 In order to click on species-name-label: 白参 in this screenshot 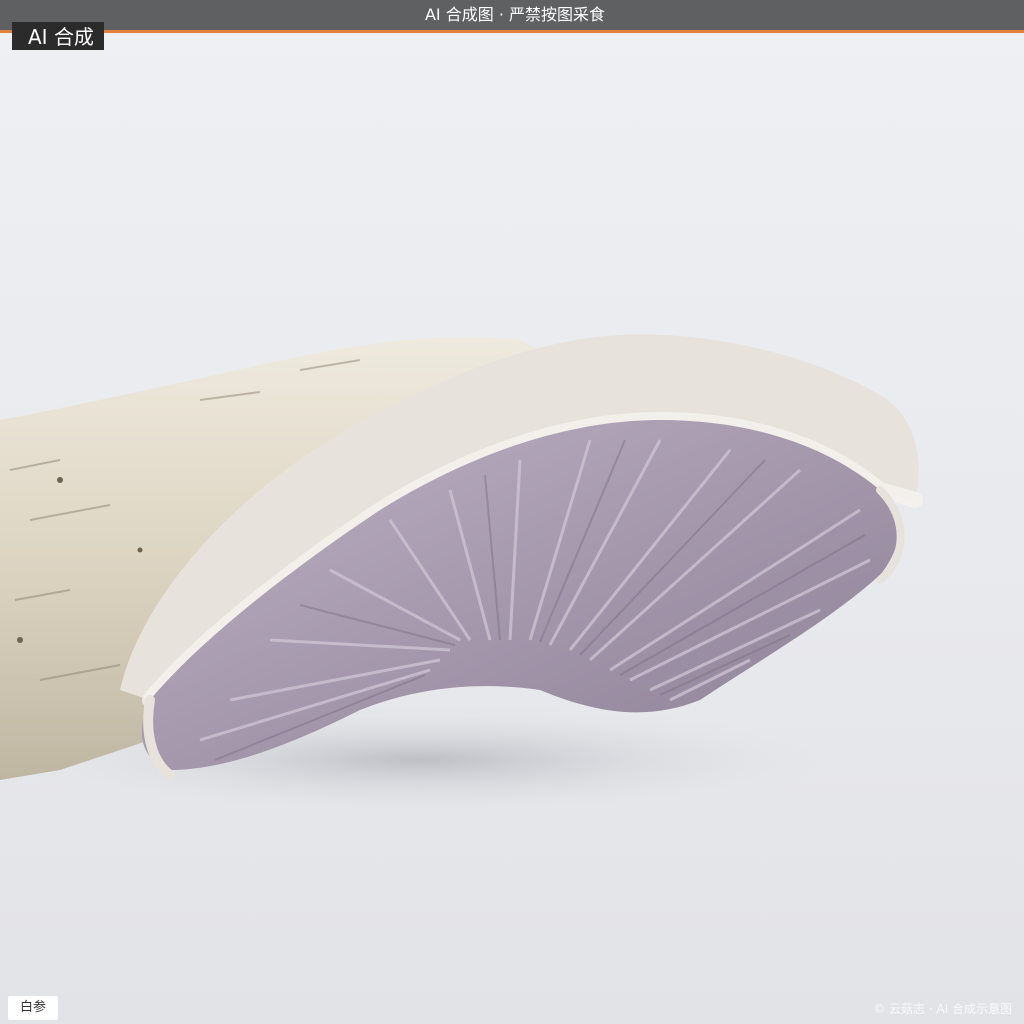, I will do `click(33, 1008)`.